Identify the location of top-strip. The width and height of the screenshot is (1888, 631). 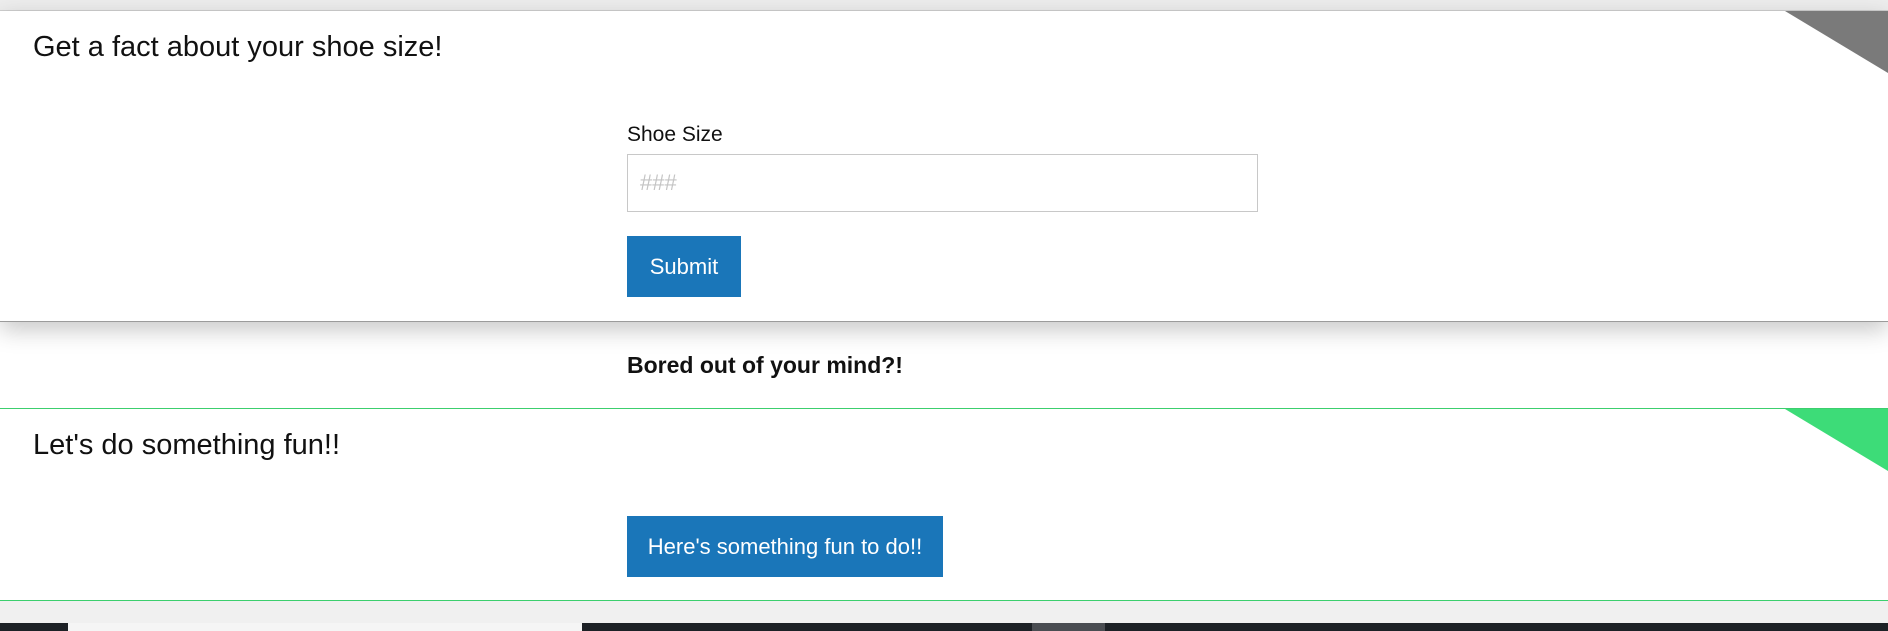
(944, 5).